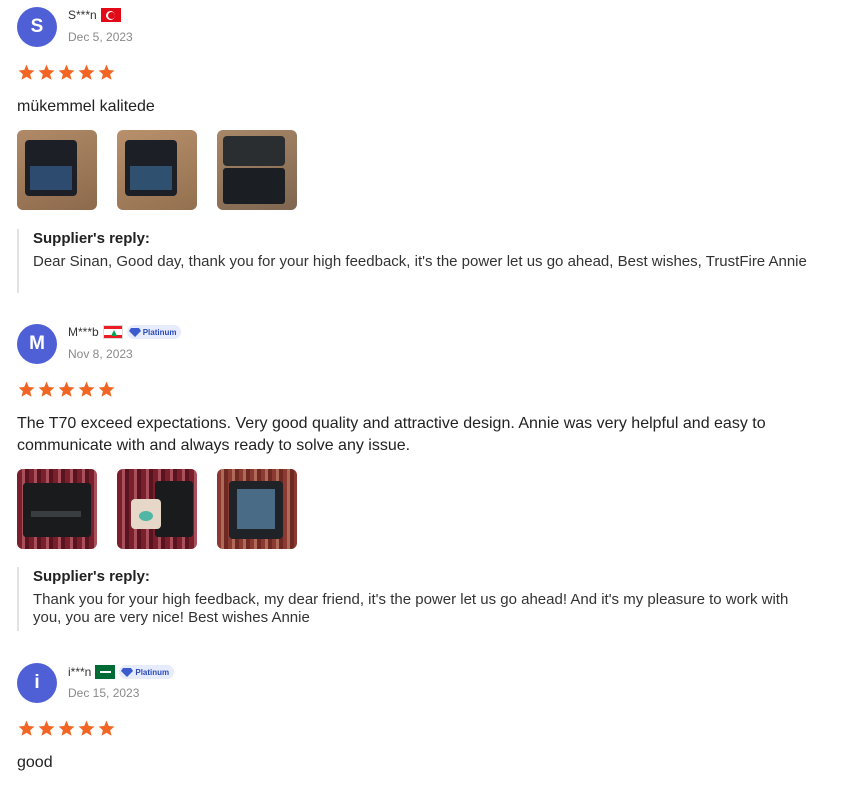 This screenshot has height=785, width=846. What do you see at coordinates (83, 332) in the screenshot?
I see `reviewer-name: M***b` at bounding box center [83, 332].